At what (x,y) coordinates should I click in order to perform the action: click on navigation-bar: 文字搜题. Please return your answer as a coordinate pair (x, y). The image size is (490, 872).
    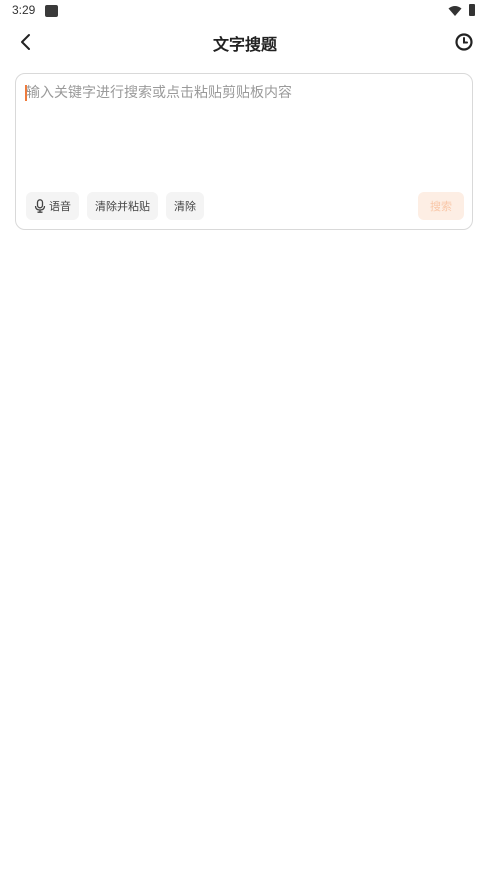
    Looking at the image, I should click on (245, 43).